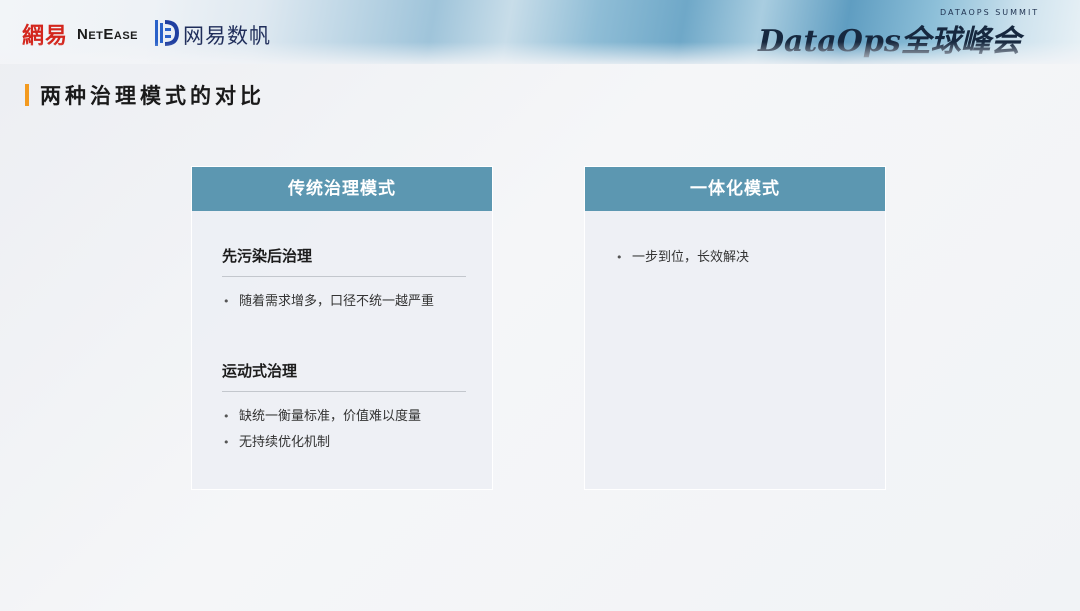 The width and height of the screenshot is (1080, 611). What do you see at coordinates (344, 443) in the screenshot?
I see `bullet-item: 无持续优化机制` at bounding box center [344, 443].